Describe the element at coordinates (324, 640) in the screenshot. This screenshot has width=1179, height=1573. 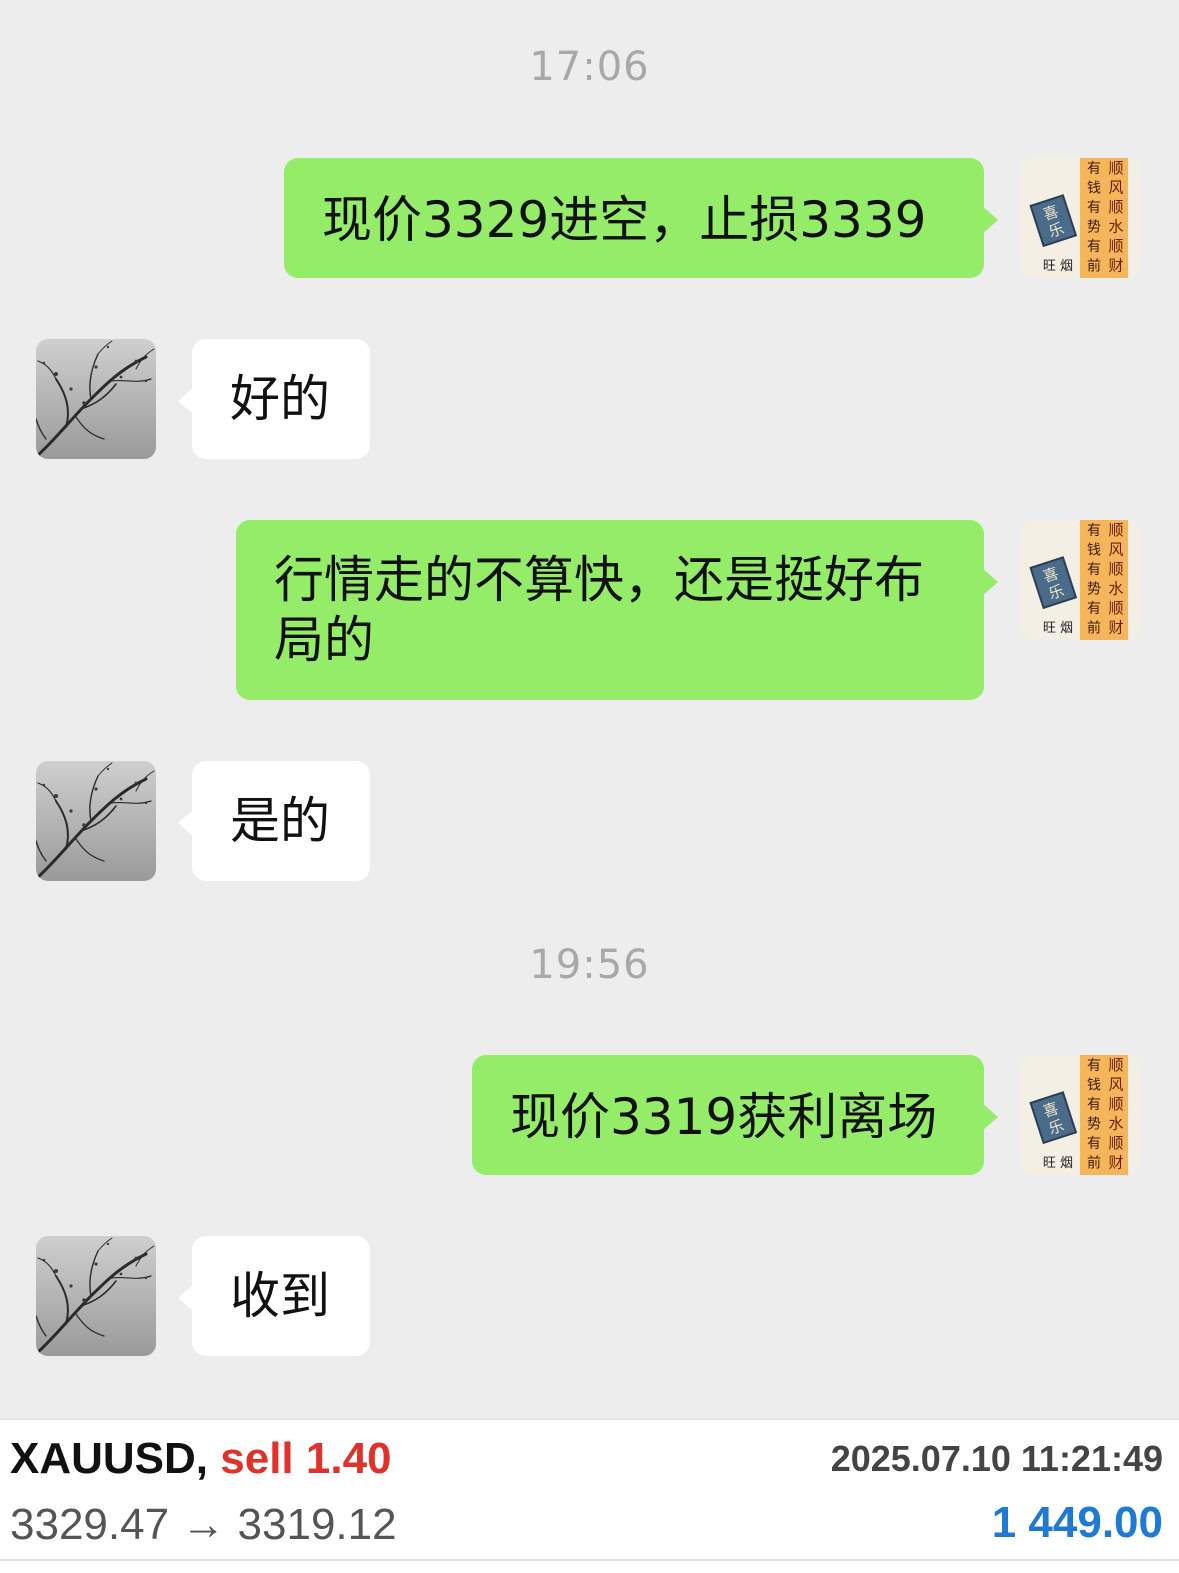
I see `message-text-line: 局的` at that location.